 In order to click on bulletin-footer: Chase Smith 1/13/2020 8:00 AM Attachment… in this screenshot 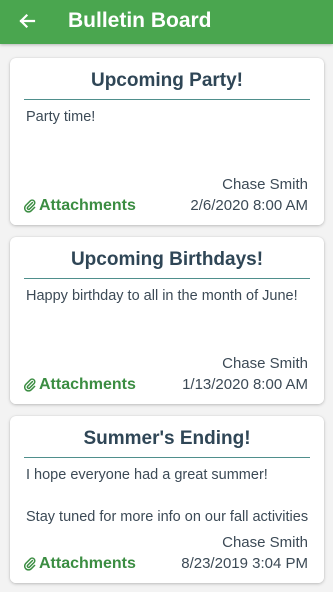, I will do `click(167, 377)`.